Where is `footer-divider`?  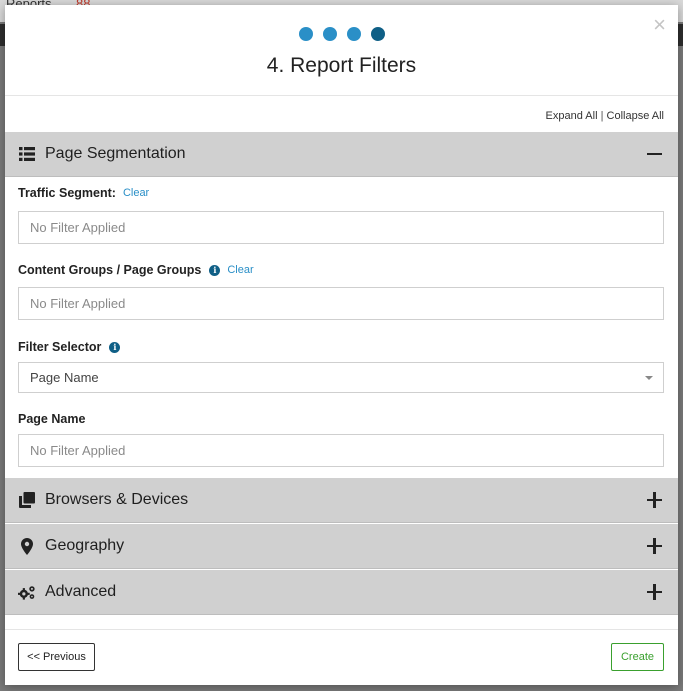
footer-divider is located at coordinates (341, 629).